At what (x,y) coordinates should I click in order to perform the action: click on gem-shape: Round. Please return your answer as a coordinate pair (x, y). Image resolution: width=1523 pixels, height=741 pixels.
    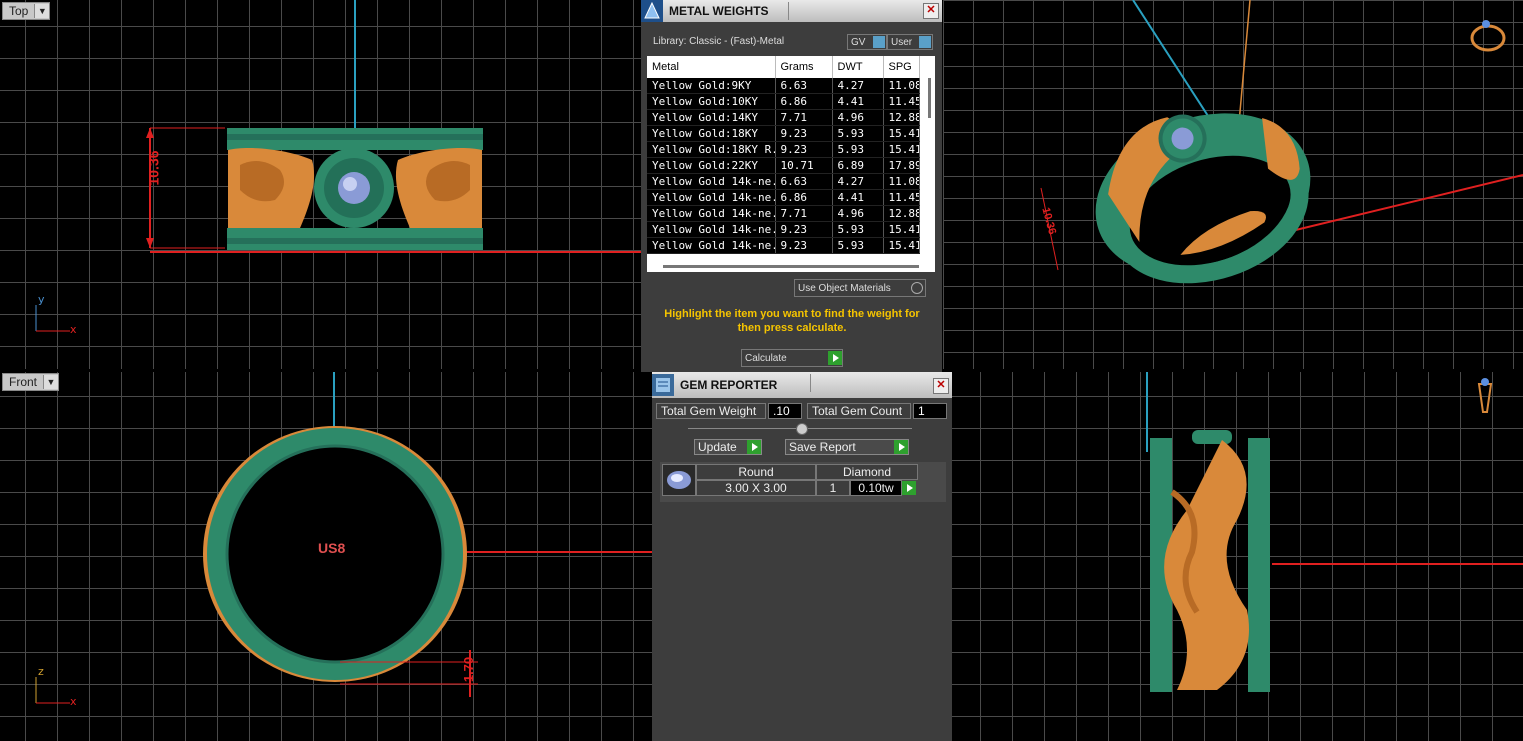
    Looking at the image, I should click on (756, 472).